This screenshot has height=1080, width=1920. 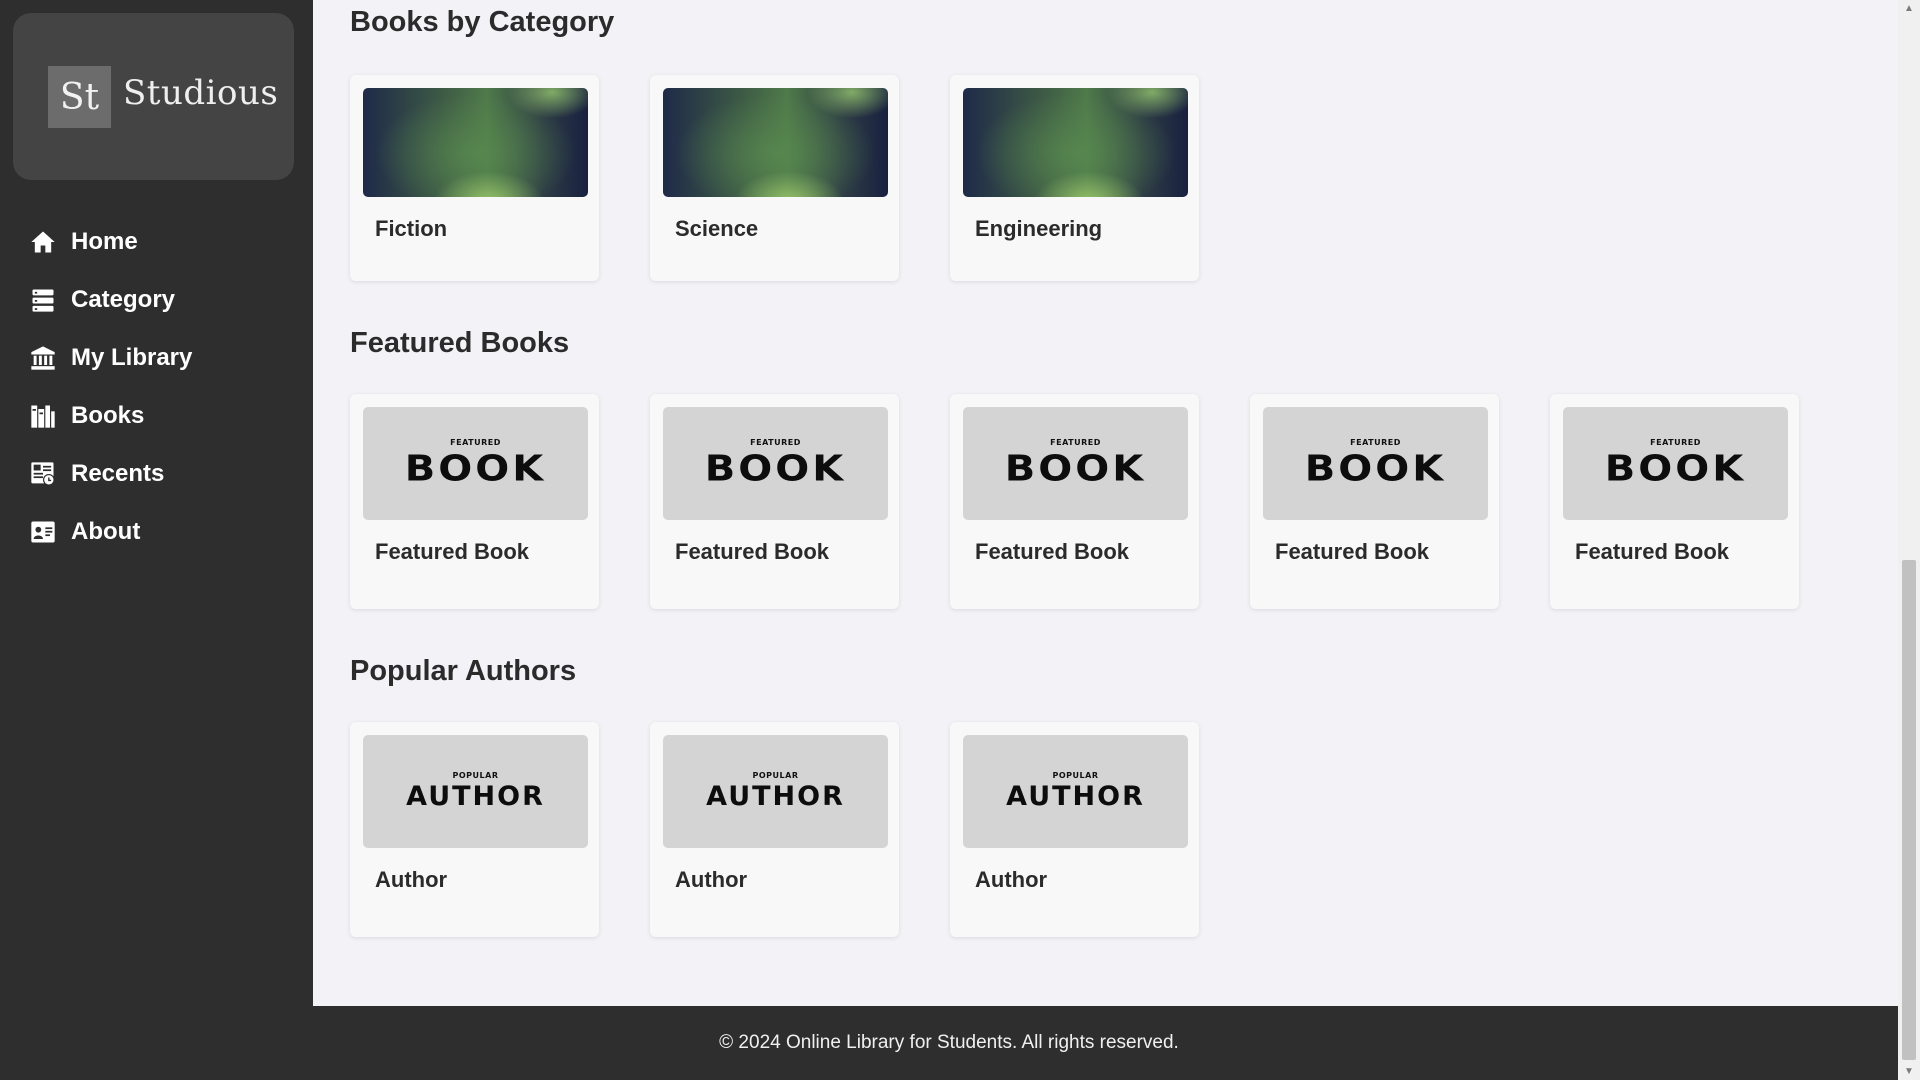 I want to click on logo: St Studious, so click(x=153, y=96).